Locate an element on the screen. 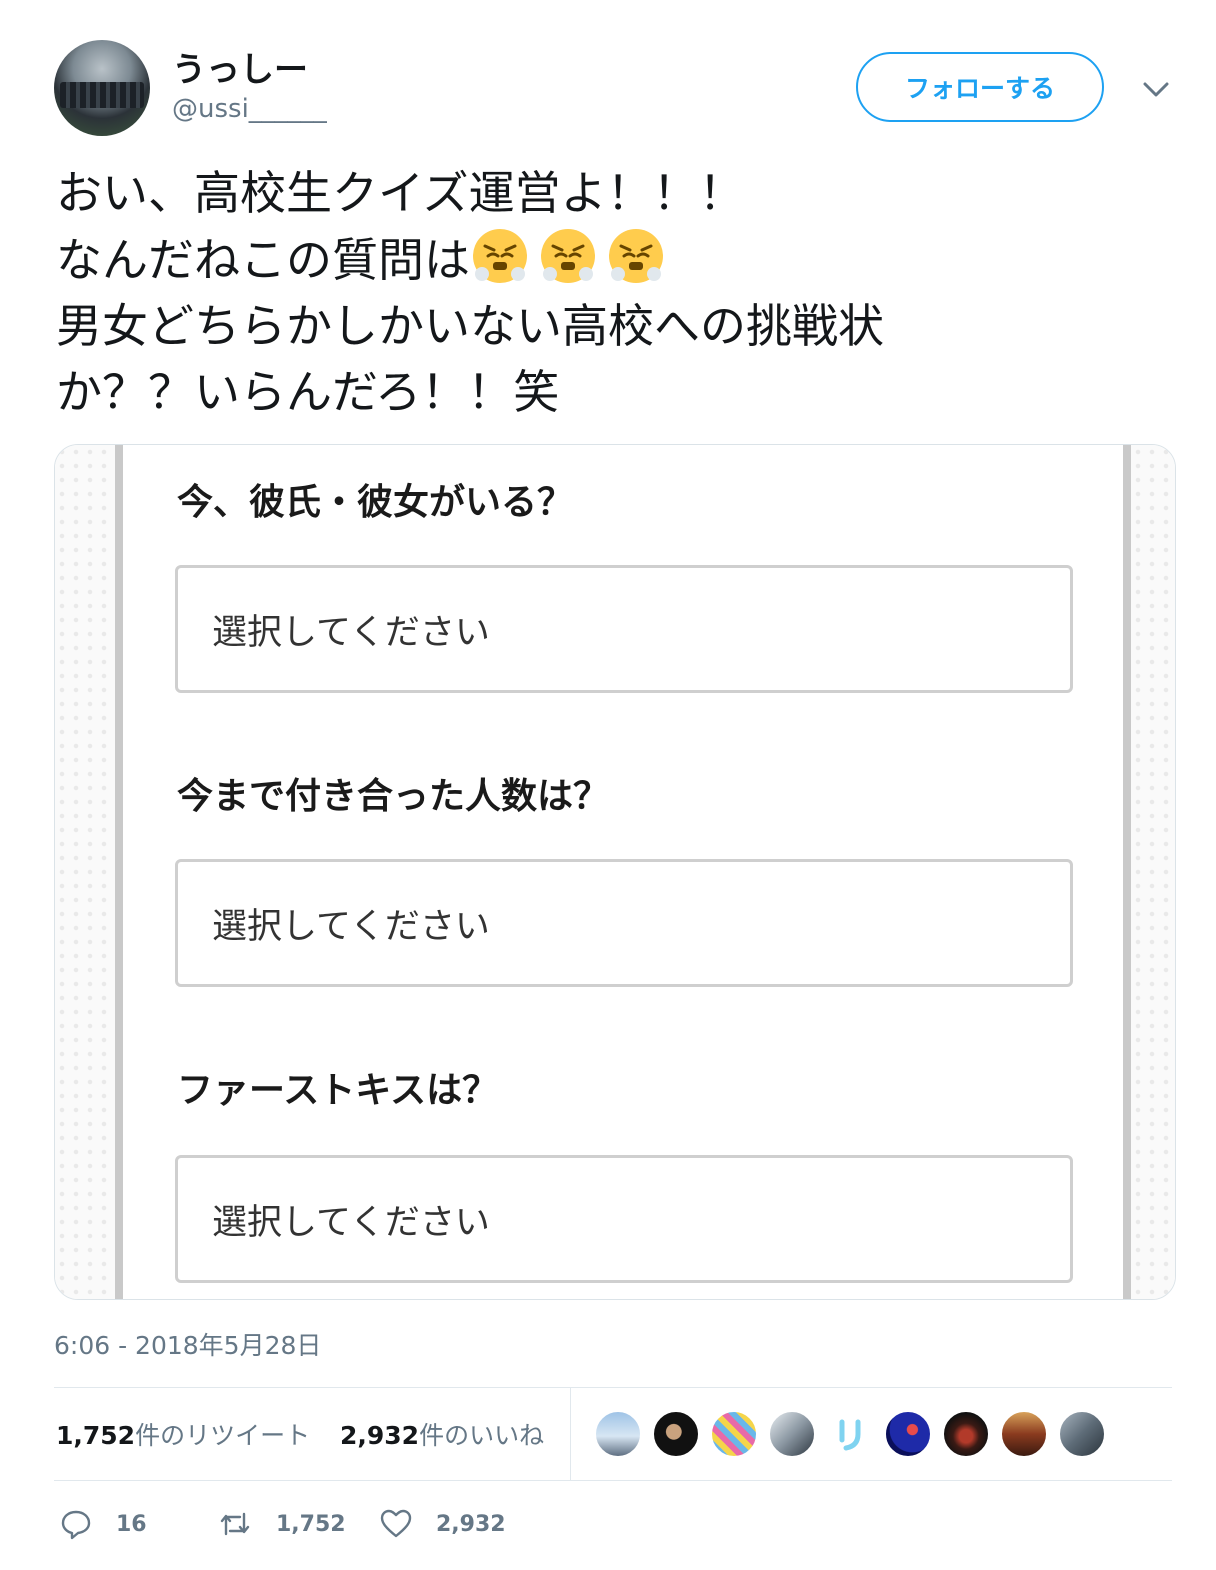 This screenshot has height=1570, width=1216. retweet-stat: 1,752件のリツイート is located at coordinates (183, 1434).